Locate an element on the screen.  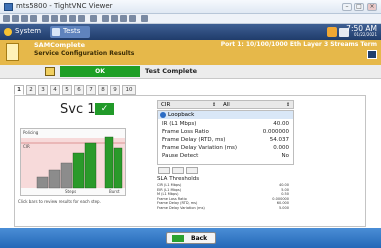
tab-service-8: 8 is located at coordinates (103, 90).